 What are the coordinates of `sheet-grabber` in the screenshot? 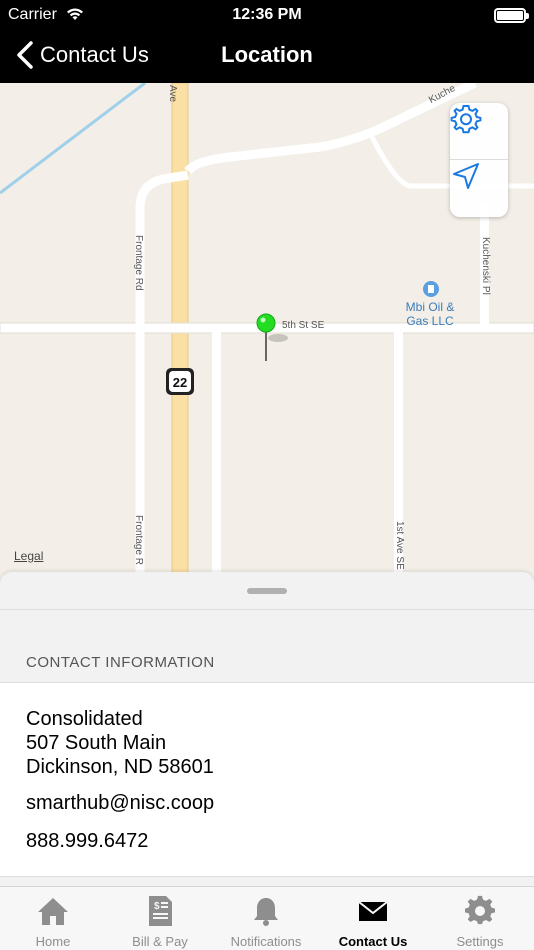 It's located at (267, 591).